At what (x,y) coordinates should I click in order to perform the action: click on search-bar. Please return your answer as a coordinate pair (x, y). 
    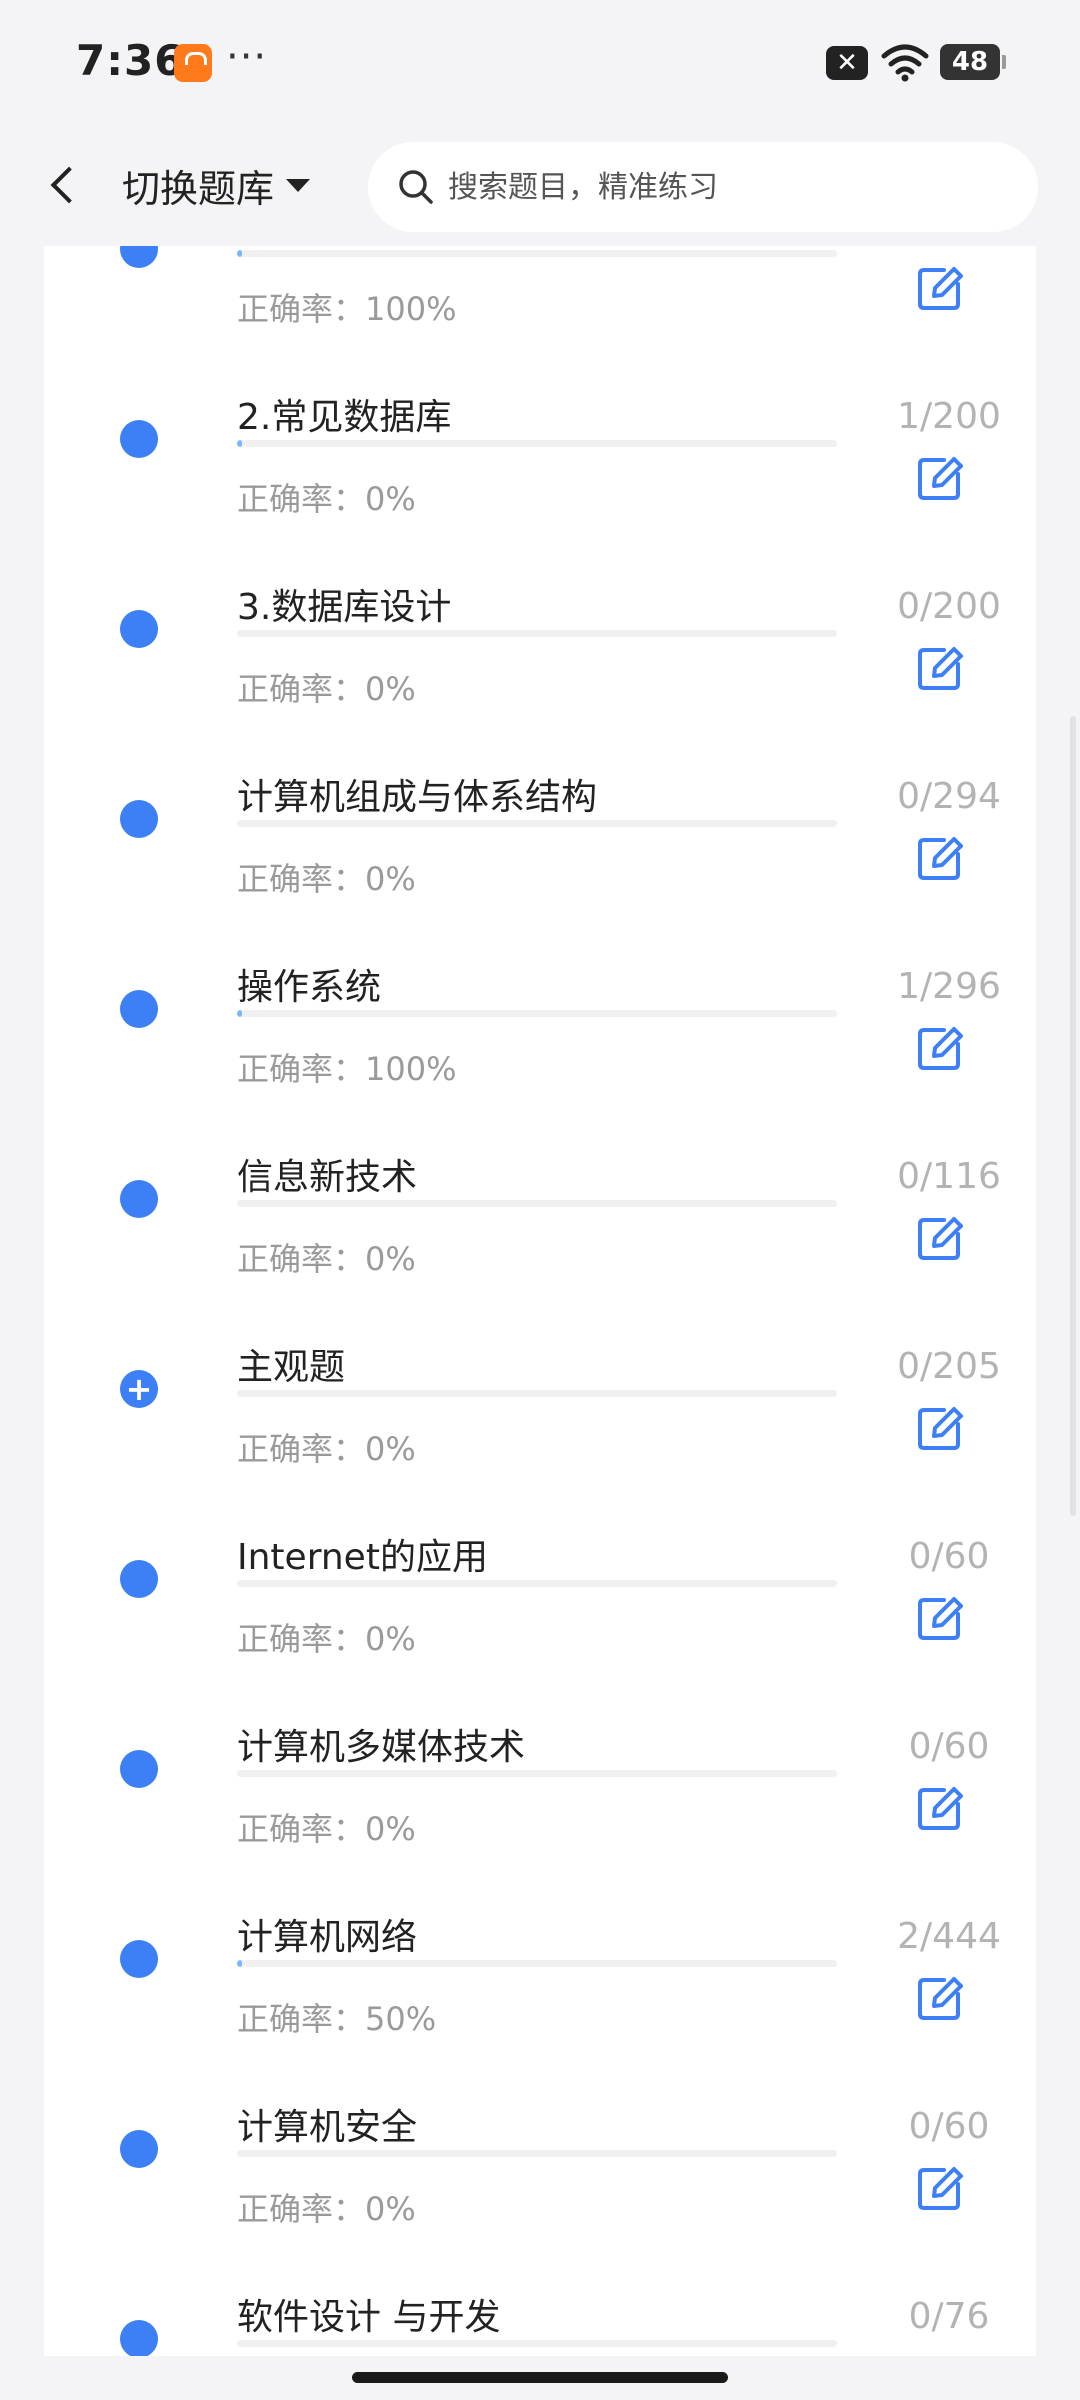
    Looking at the image, I should click on (703, 187).